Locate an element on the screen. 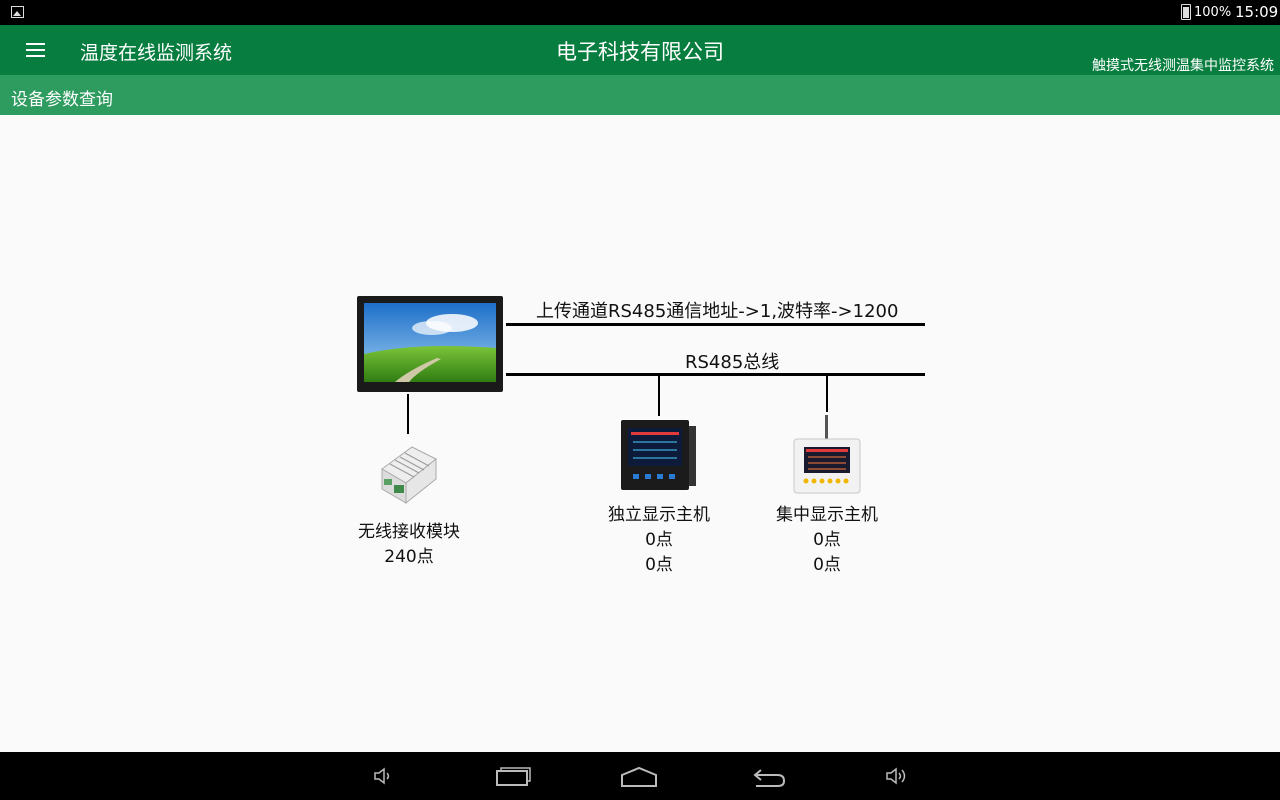 The width and height of the screenshot is (1280, 800). upload-channel-line is located at coordinates (715, 324).